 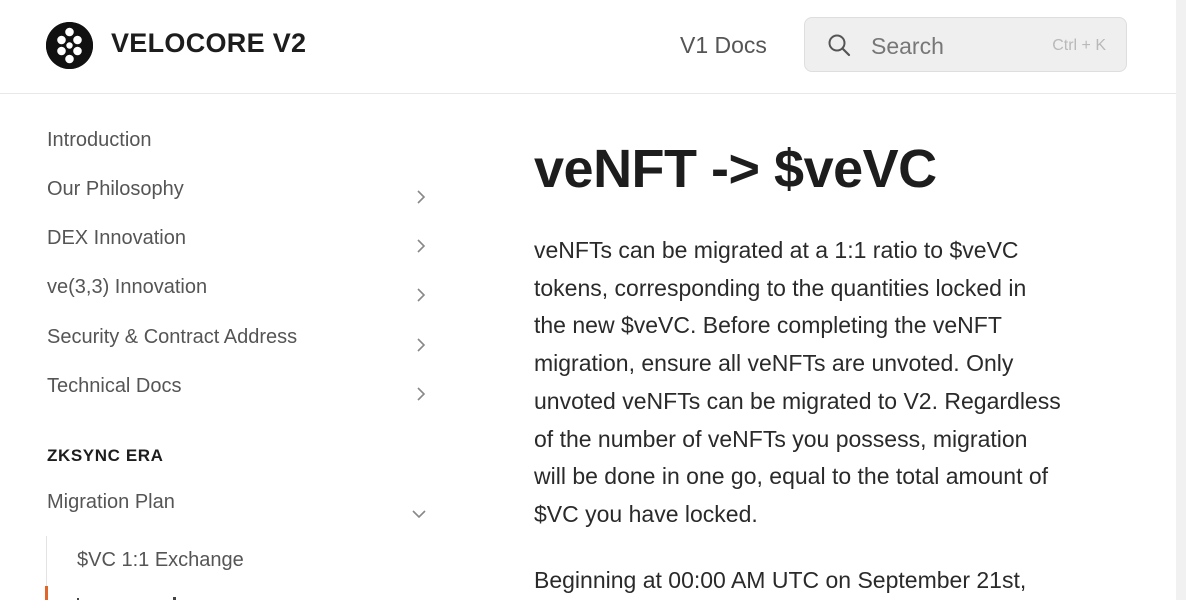 I want to click on brand-name: VELOCORE V2, so click(x=208, y=43).